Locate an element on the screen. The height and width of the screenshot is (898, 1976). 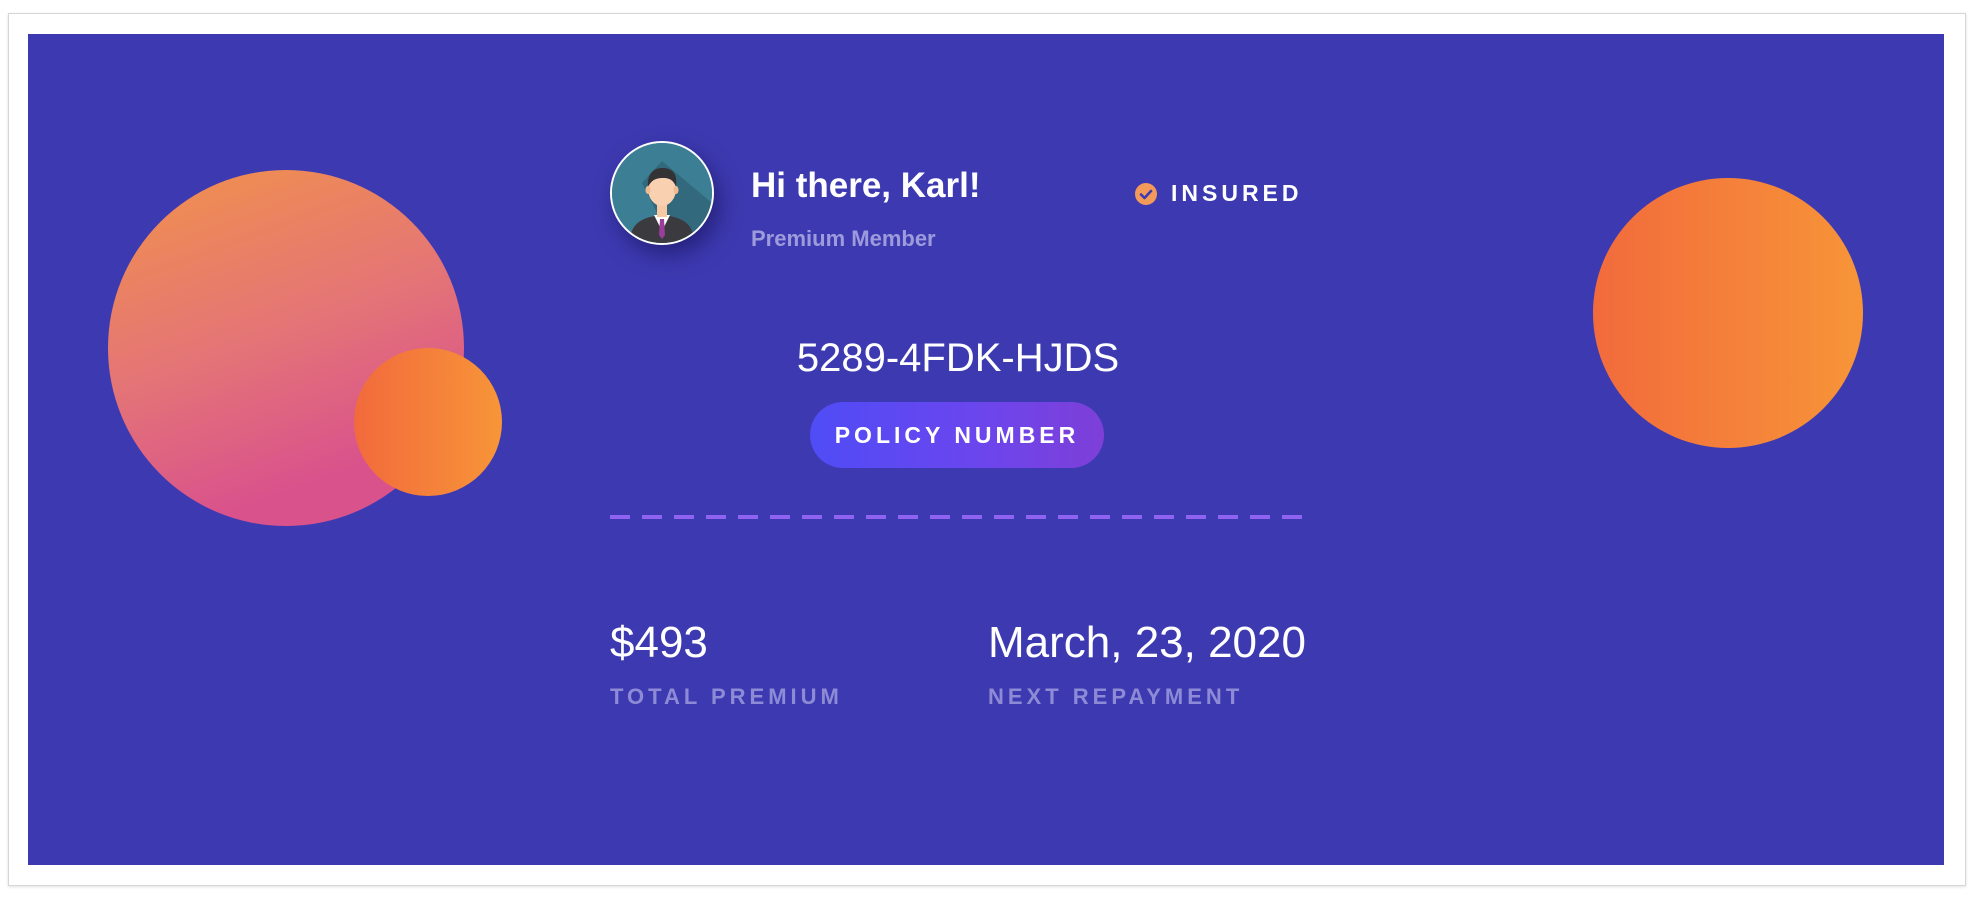
check-circle-icon is located at coordinates (1146, 193).